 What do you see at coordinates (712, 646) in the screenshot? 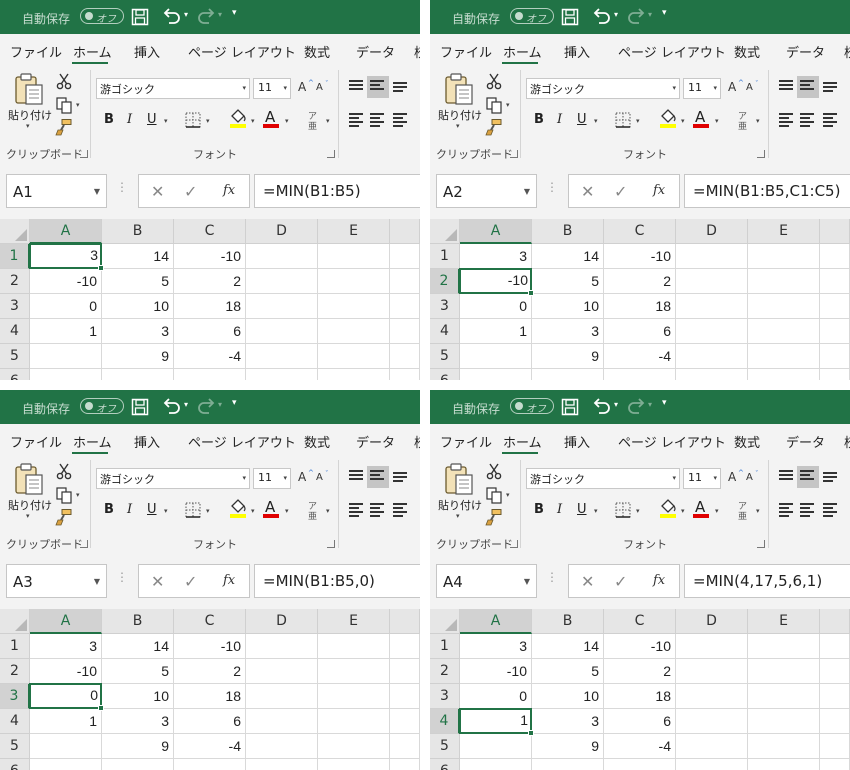
I see `cell-D1` at bounding box center [712, 646].